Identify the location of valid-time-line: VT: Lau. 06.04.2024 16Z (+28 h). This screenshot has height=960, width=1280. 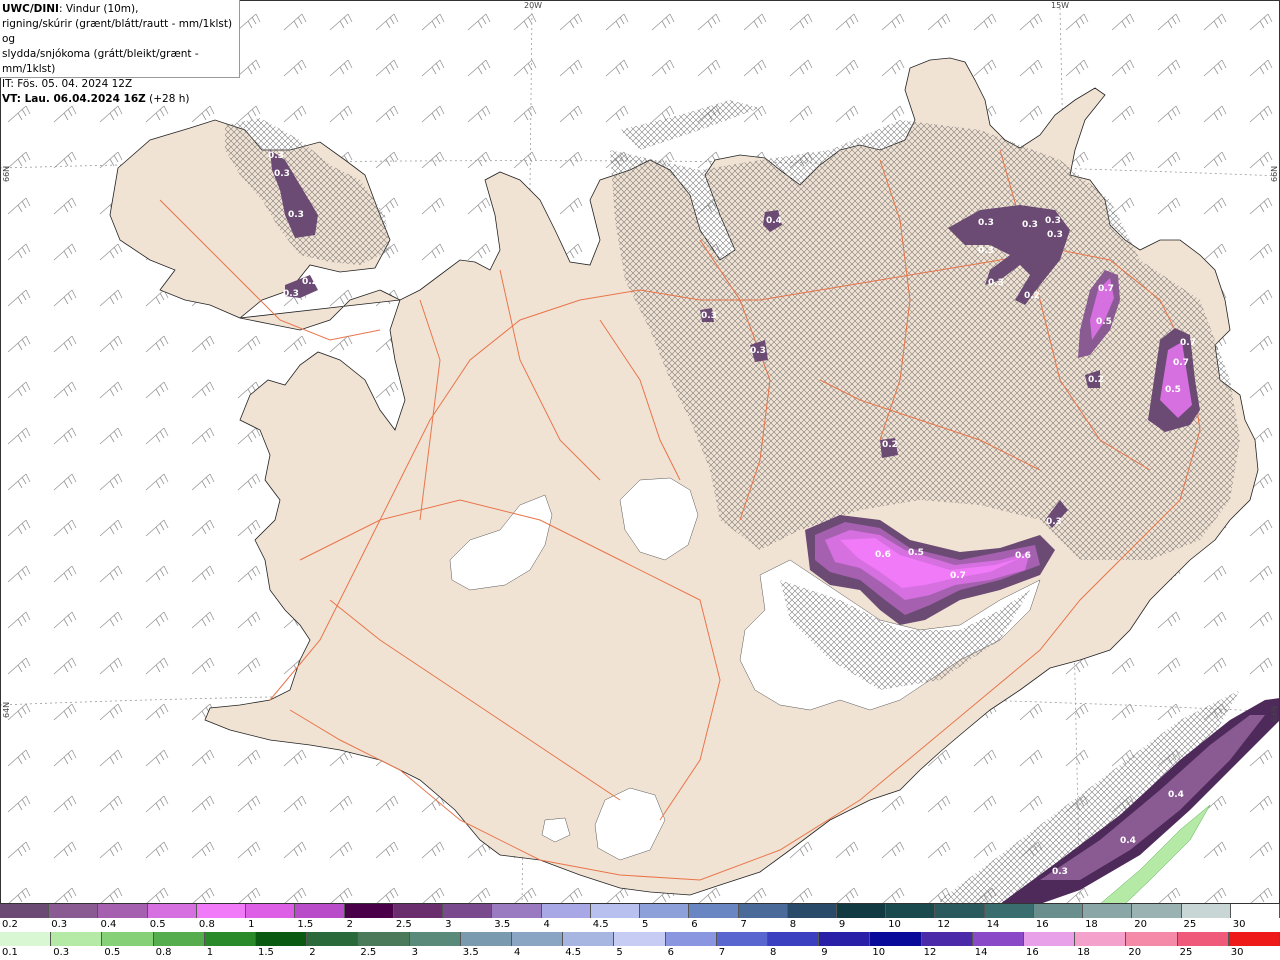
(119, 99).